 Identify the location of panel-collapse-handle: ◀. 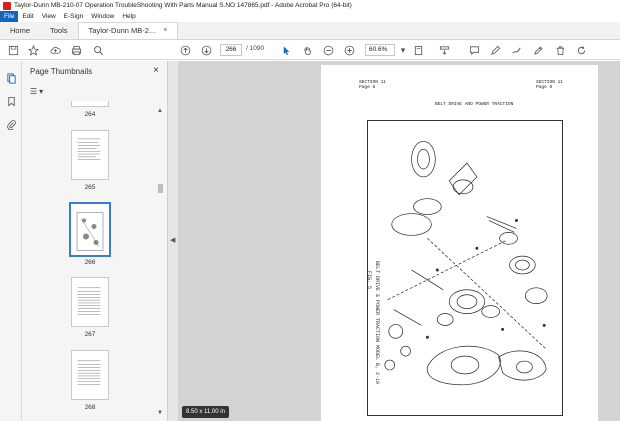
(173, 241).